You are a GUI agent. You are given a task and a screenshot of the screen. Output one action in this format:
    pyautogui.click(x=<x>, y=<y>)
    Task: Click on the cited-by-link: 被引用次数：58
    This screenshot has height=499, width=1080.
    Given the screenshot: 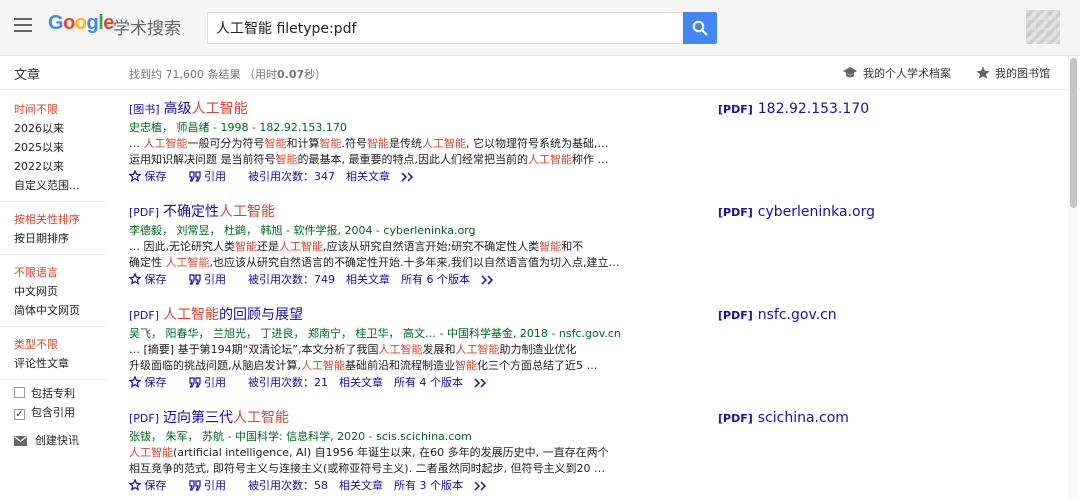 What is the action you would take?
    pyautogui.click(x=288, y=485)
    